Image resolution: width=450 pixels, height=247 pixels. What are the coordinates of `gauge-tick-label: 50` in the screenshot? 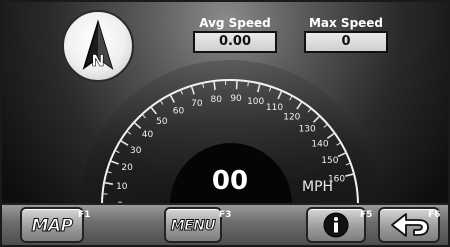 It's located at (162, 122).